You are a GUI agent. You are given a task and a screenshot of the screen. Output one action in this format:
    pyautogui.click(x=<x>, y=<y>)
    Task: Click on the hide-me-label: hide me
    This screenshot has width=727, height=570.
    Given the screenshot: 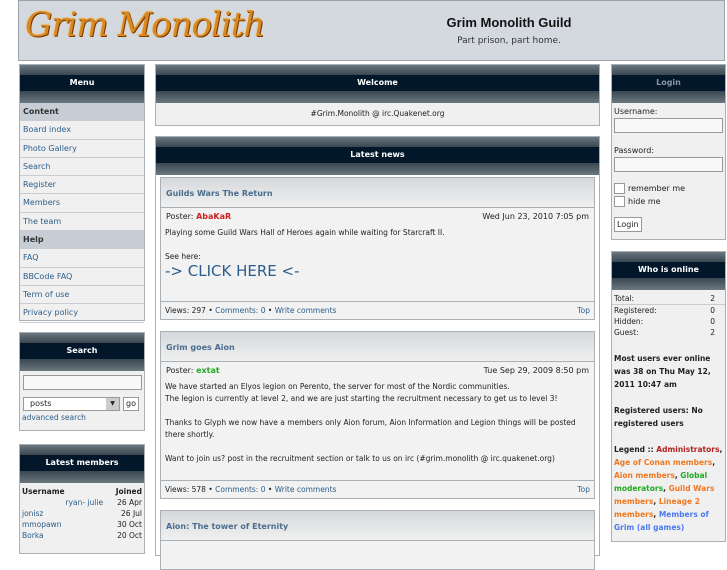 What is the action you would take?
    pyautogui.click(x=644, y=201)
    